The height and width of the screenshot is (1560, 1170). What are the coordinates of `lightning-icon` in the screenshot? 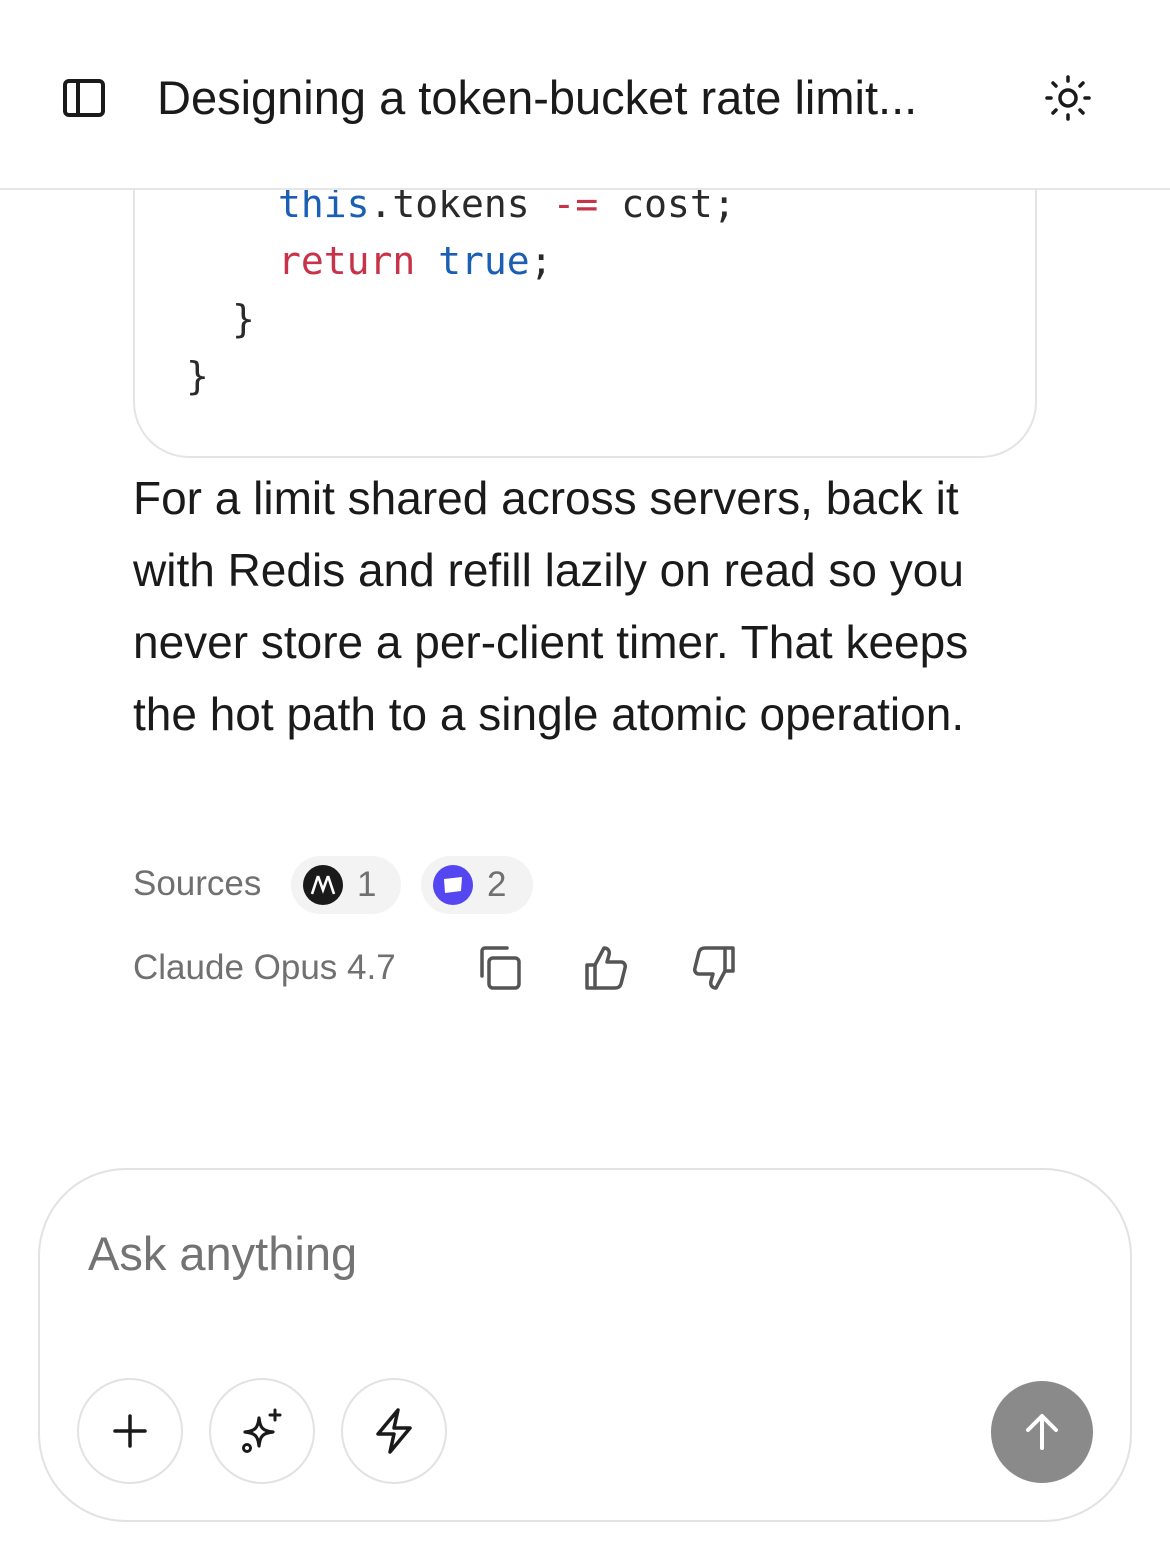 It's located at (394, 1431).